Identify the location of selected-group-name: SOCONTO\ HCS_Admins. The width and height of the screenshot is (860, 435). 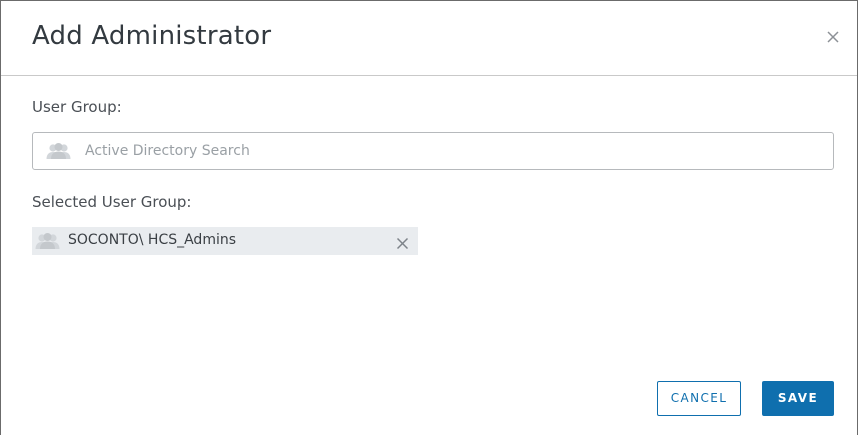
(152, 240).